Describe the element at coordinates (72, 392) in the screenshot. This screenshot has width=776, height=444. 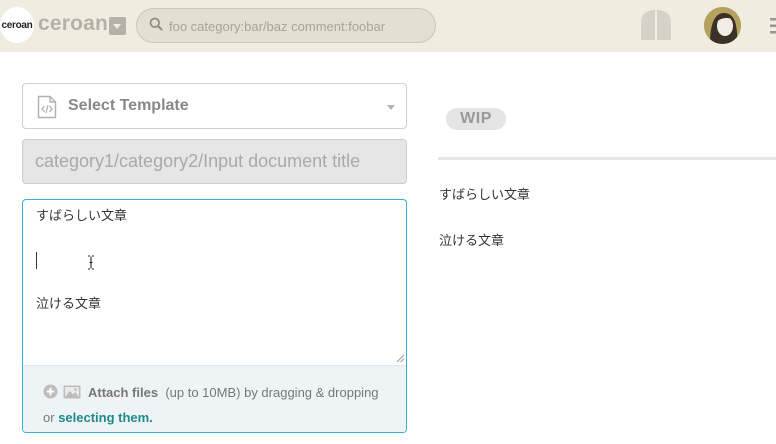
I see `image-icon` at that location.